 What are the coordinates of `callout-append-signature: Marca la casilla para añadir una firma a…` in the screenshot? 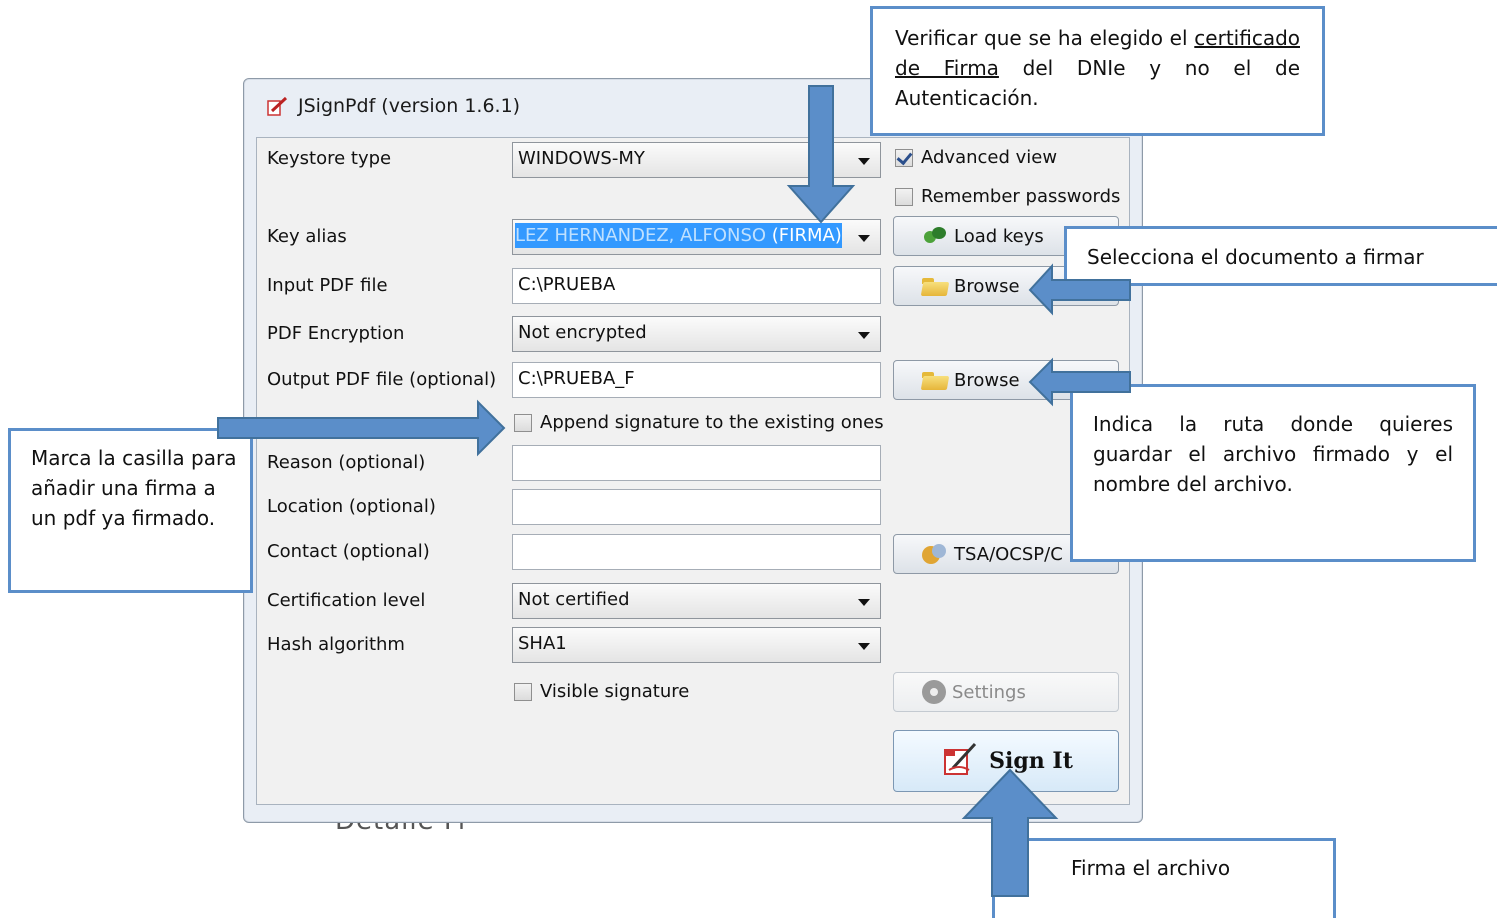 It's located at (130, 510).